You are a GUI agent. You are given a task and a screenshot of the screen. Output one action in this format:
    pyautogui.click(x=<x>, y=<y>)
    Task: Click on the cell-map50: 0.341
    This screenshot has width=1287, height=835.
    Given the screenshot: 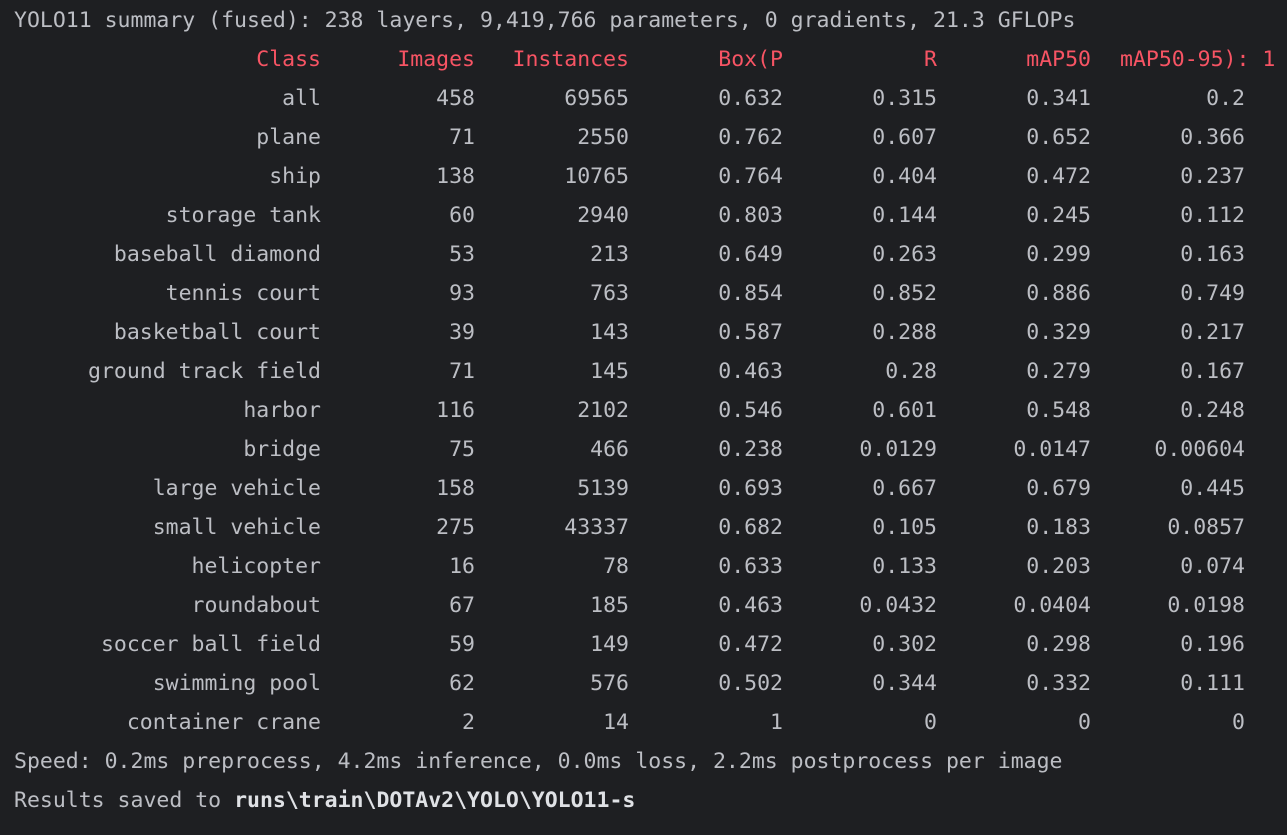 What is the action you would take?
    pyautogui.click(x=1058, y=98)
    